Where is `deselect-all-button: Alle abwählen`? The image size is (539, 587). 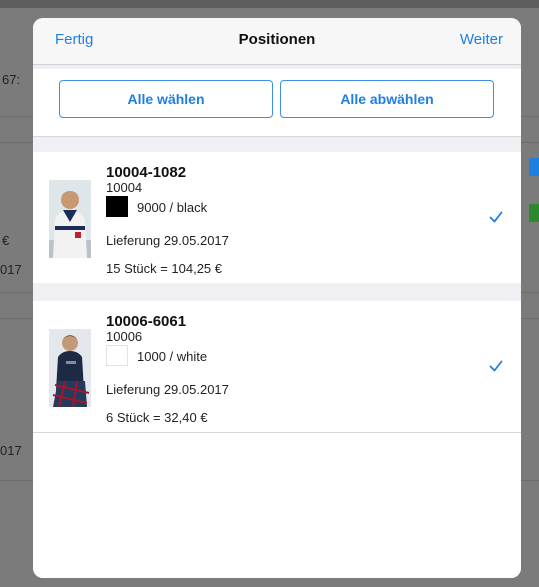
deselect-all-button: Alle abwählen is located at coordinates (387, 99).